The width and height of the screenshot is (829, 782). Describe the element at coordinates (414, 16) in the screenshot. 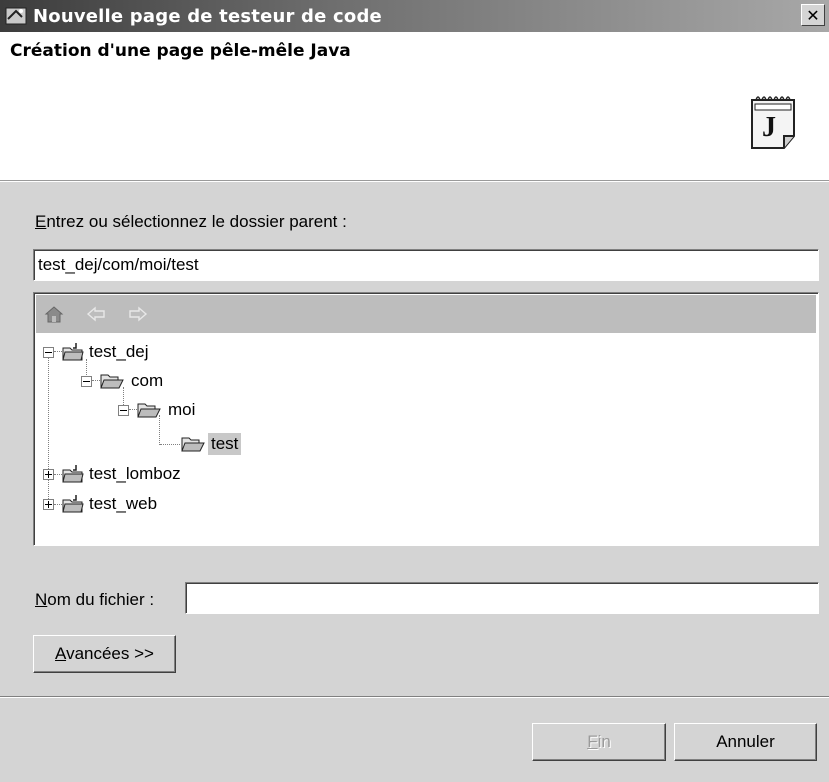

I see `title-bar: Nouvelle page de testeur de code ✕` at that location.